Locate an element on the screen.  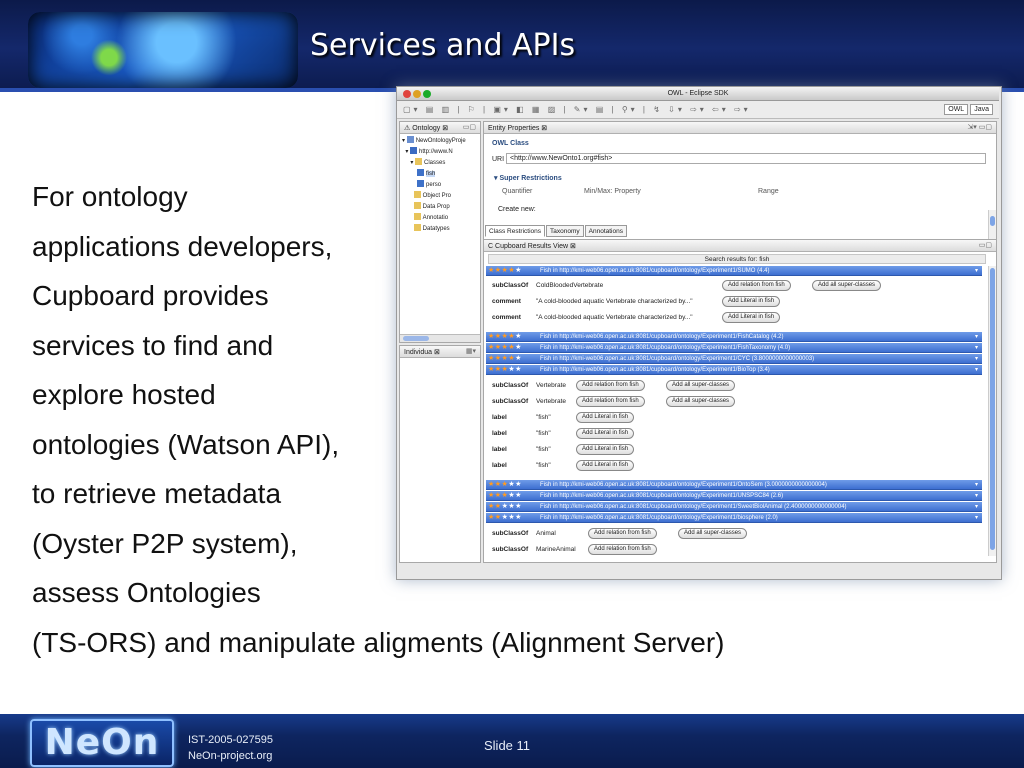
results-scrollbar is located at coordinates (992, 411).